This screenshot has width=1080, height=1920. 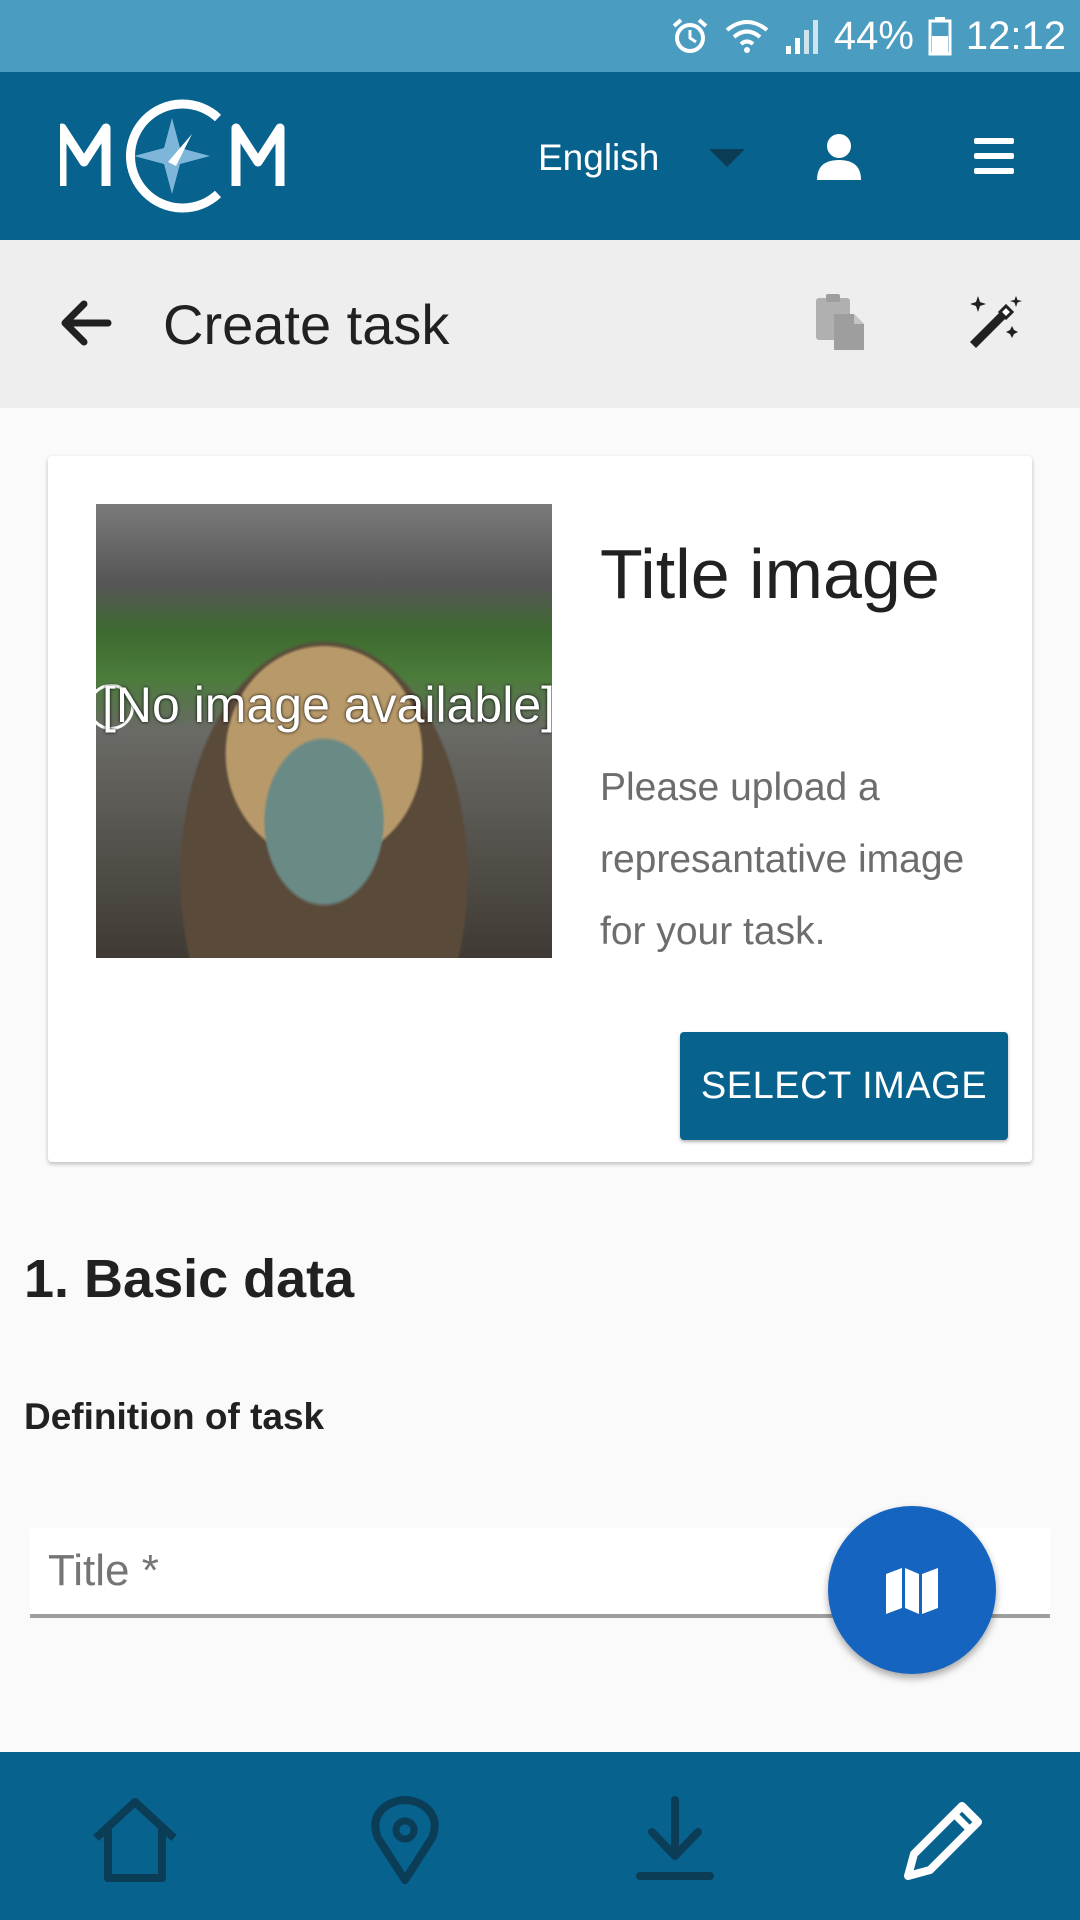 What do you see at coordinates (747, 36) in the screenshot?
I see `wifi-icon` at bounding box center [747, 36].